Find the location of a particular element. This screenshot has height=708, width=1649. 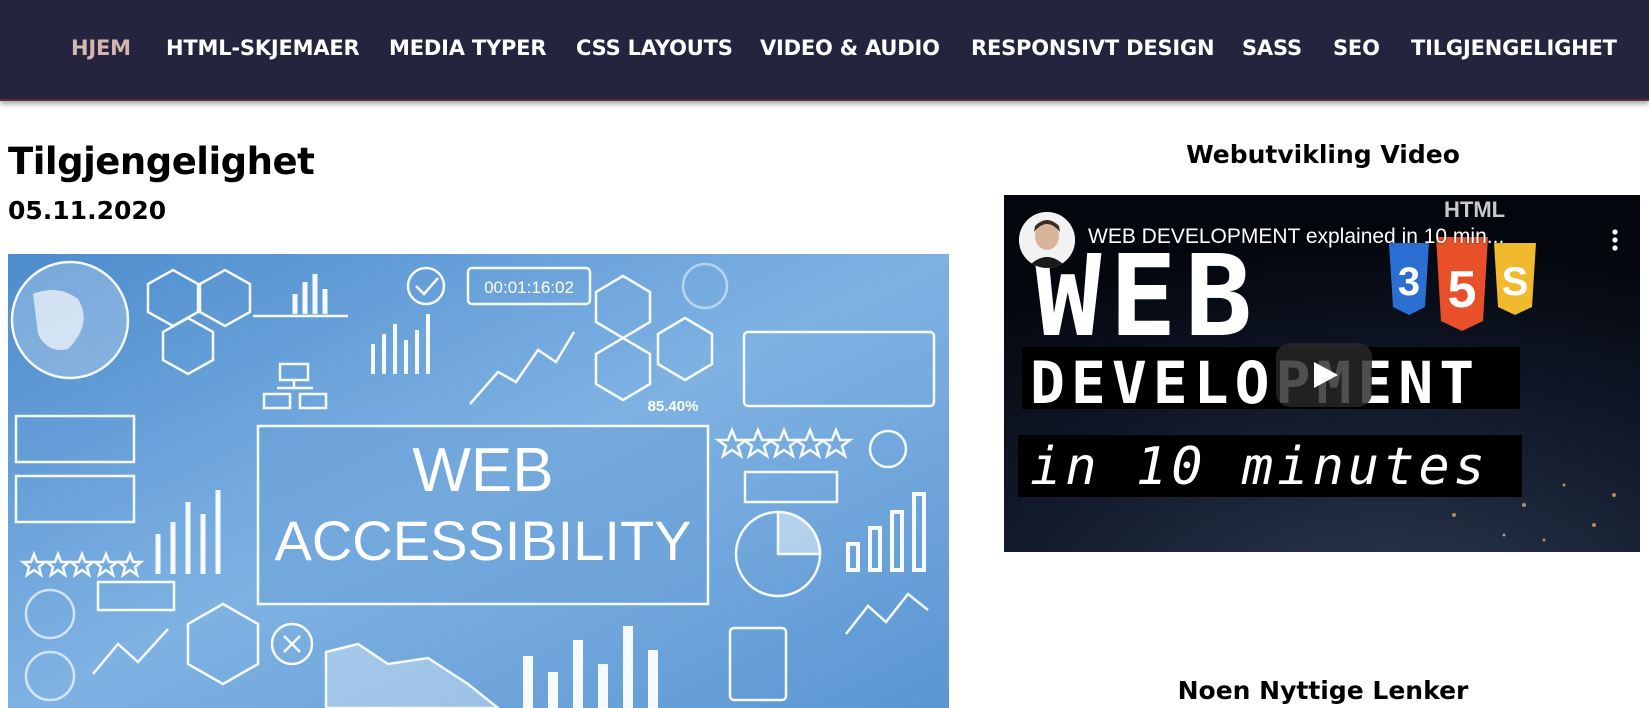

nav-item-video-audio: VIDEO & AUDIO is located at coordinates (850, 48).